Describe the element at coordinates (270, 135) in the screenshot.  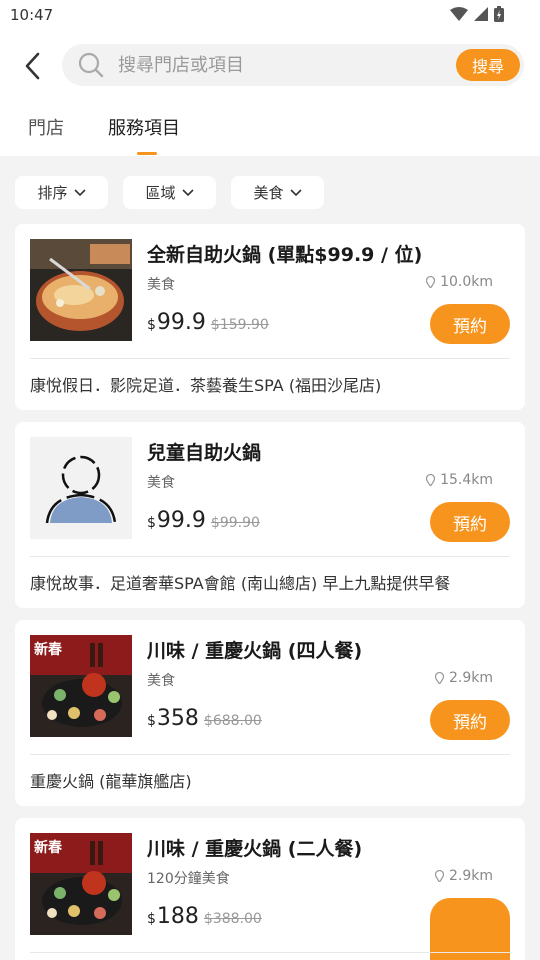
I see `tab-bar: 門店 服務項目` at that location.